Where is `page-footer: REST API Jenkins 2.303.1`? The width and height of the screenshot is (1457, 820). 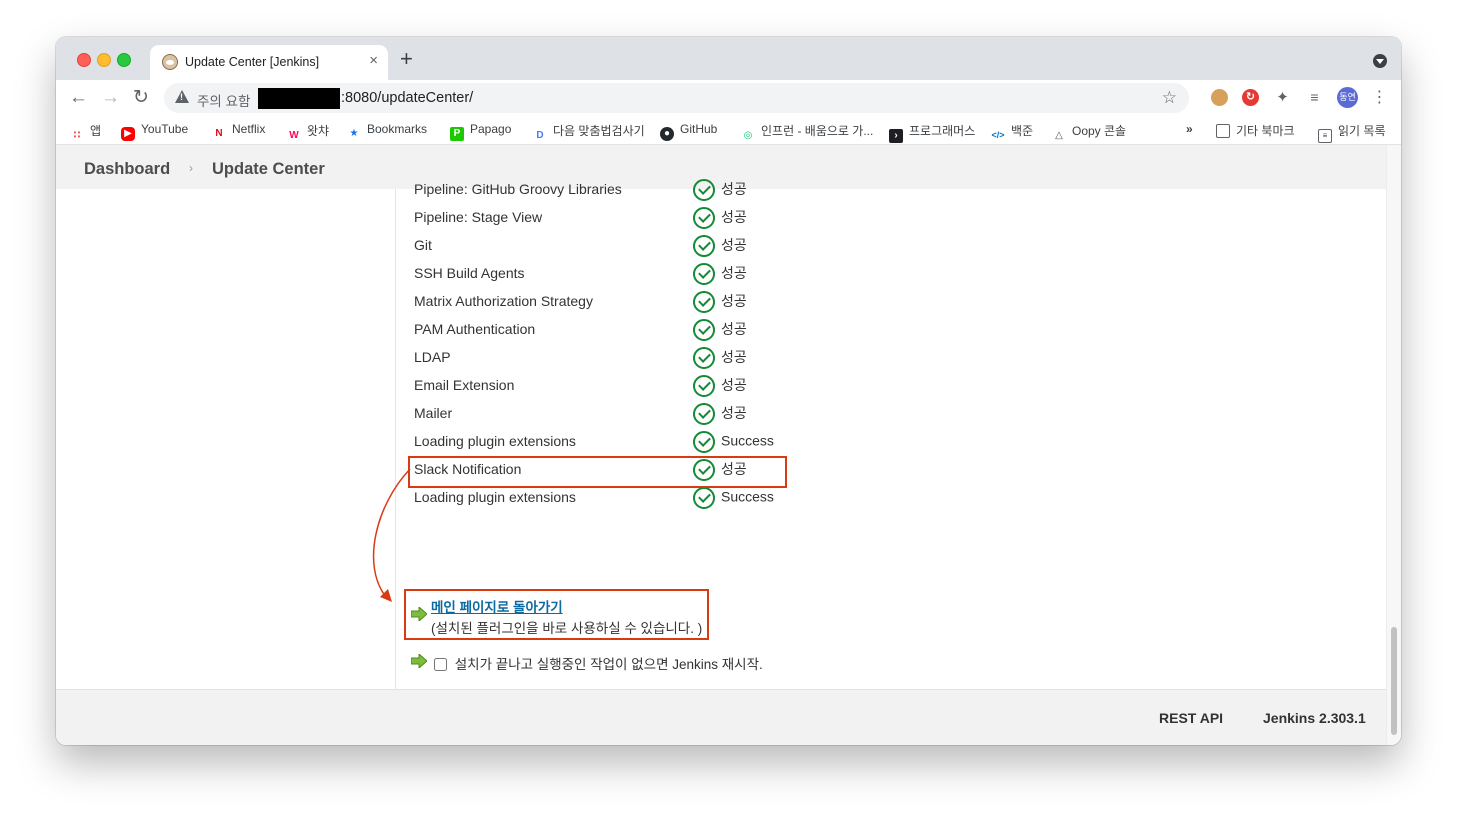
page-footer: REST API Jenkins 2.303.1 is located at coordinates (721, 717).